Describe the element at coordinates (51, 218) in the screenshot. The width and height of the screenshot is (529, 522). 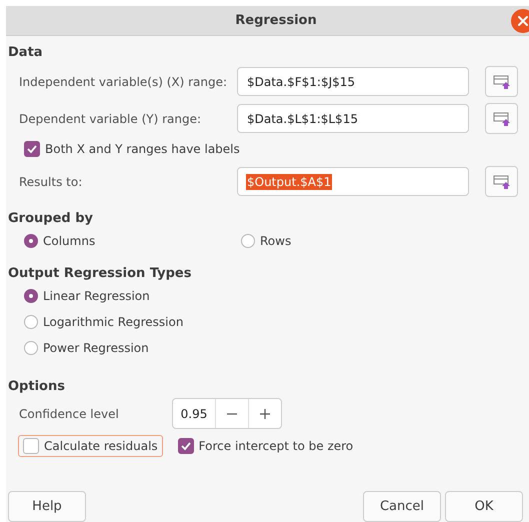
I see `section-heading: Grouped by` at that location.